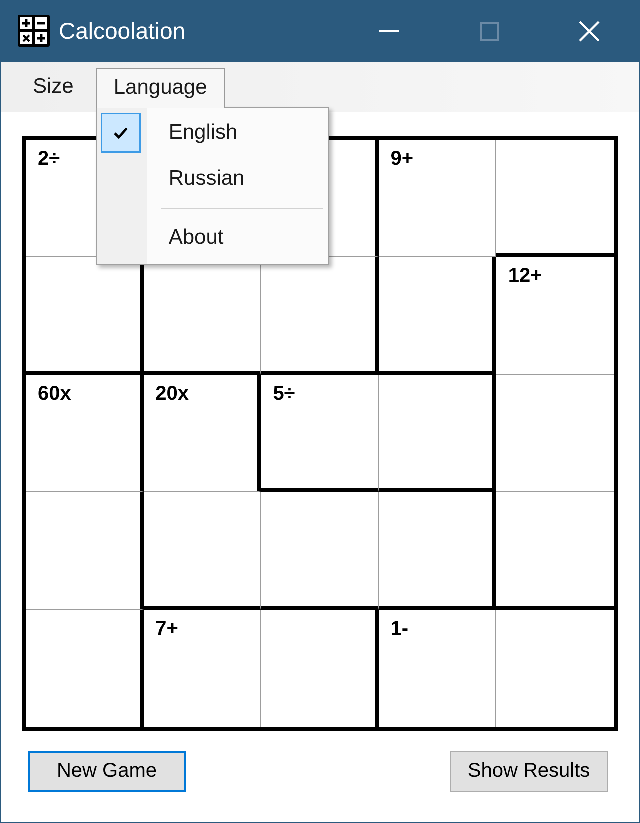  Describe the element at coordinates (437, 199) in the screenshot. I see `grid-cell: 9+` at that location.